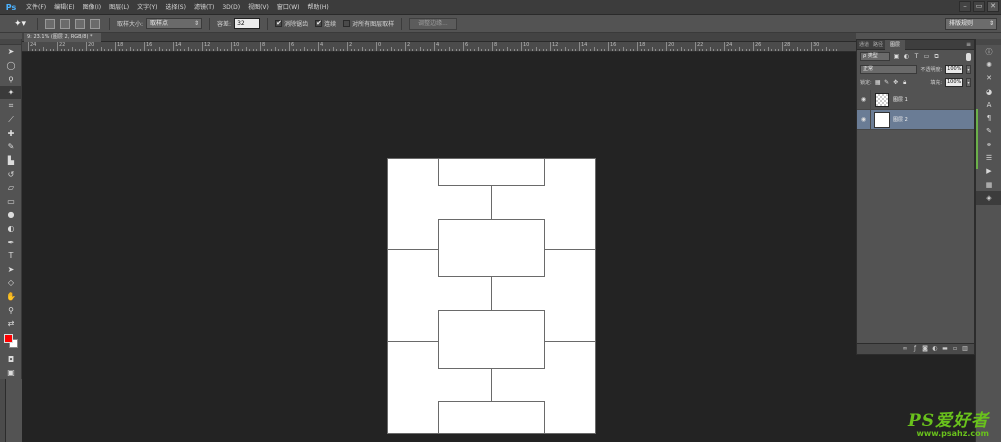 This screenshot has height=442, width=1001. What do you see at coordinates (11, 229) in the screenshot?
I see `dodge-tool-icon: ◐` at bounding box center [11, 229].